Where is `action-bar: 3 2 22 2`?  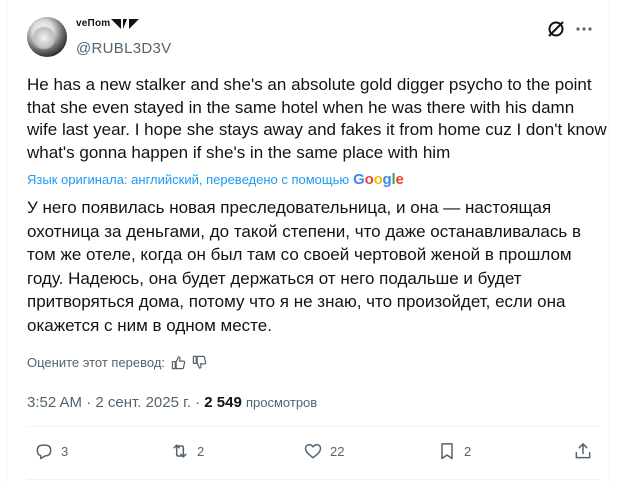 action-bar: 3 2 22 2 is located at coordinates (313, 453).